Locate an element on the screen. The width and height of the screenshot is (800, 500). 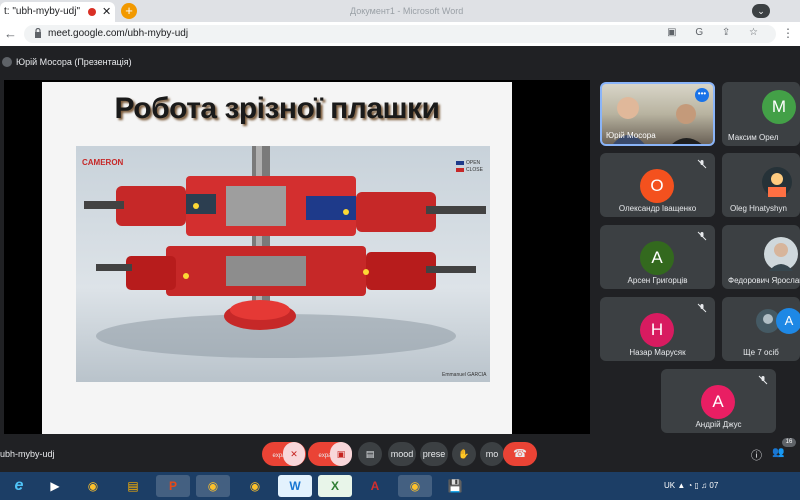
omnibox-actions: ▣ G ⇪ ☆ is located at coordinates (716, 32).